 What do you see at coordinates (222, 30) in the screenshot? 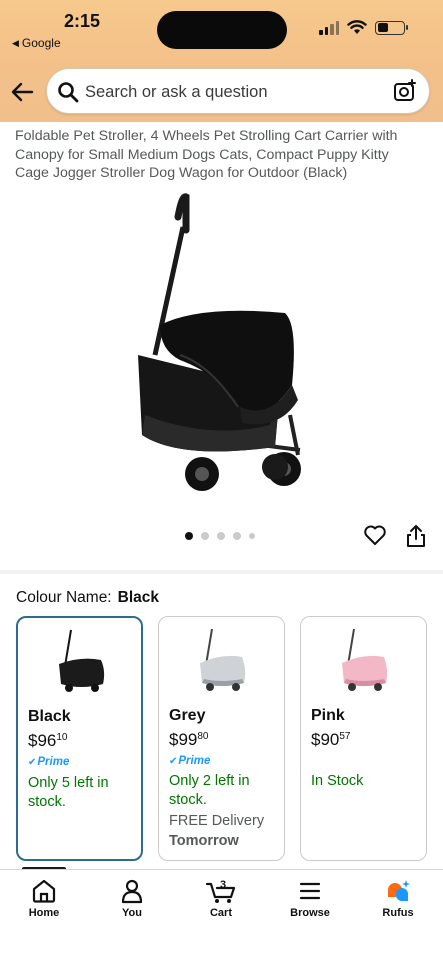
I see `dynamic-island` at bounding box center [222, 30].